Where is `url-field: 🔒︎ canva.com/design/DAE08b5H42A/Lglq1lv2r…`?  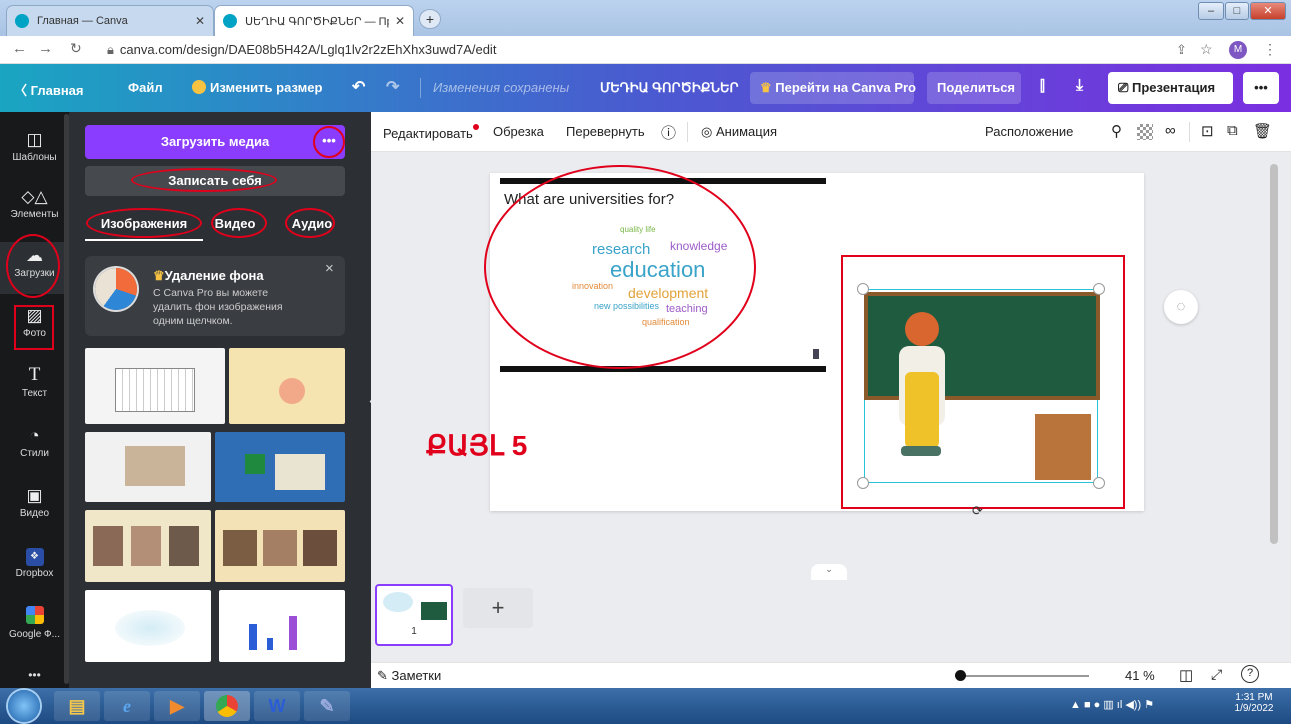 url-field: 🔒︎ canva.com/design/DAE08b5H42A/Lglq1lv2r… is located at coordinates (301, 50).